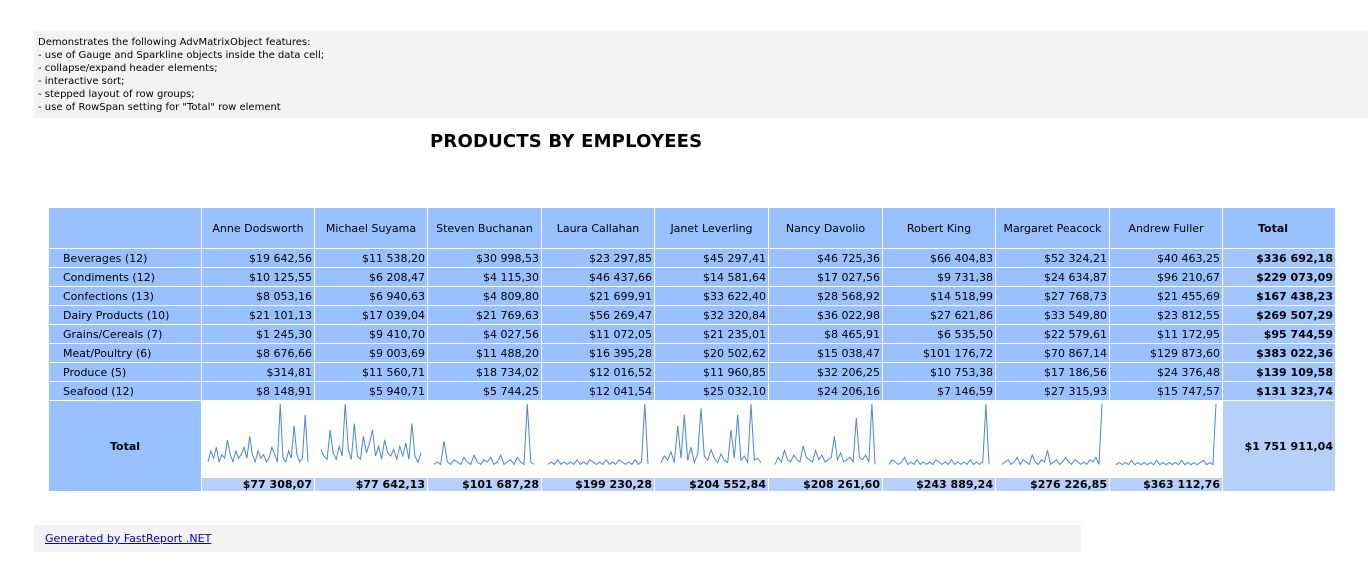 Image resolution: width=1368 pixels, height=576 pixels. What do you see at coordinates (484, 258) in the screenshot?
I see `value-cell: $30 998,53` at bounding box center [484, 258].